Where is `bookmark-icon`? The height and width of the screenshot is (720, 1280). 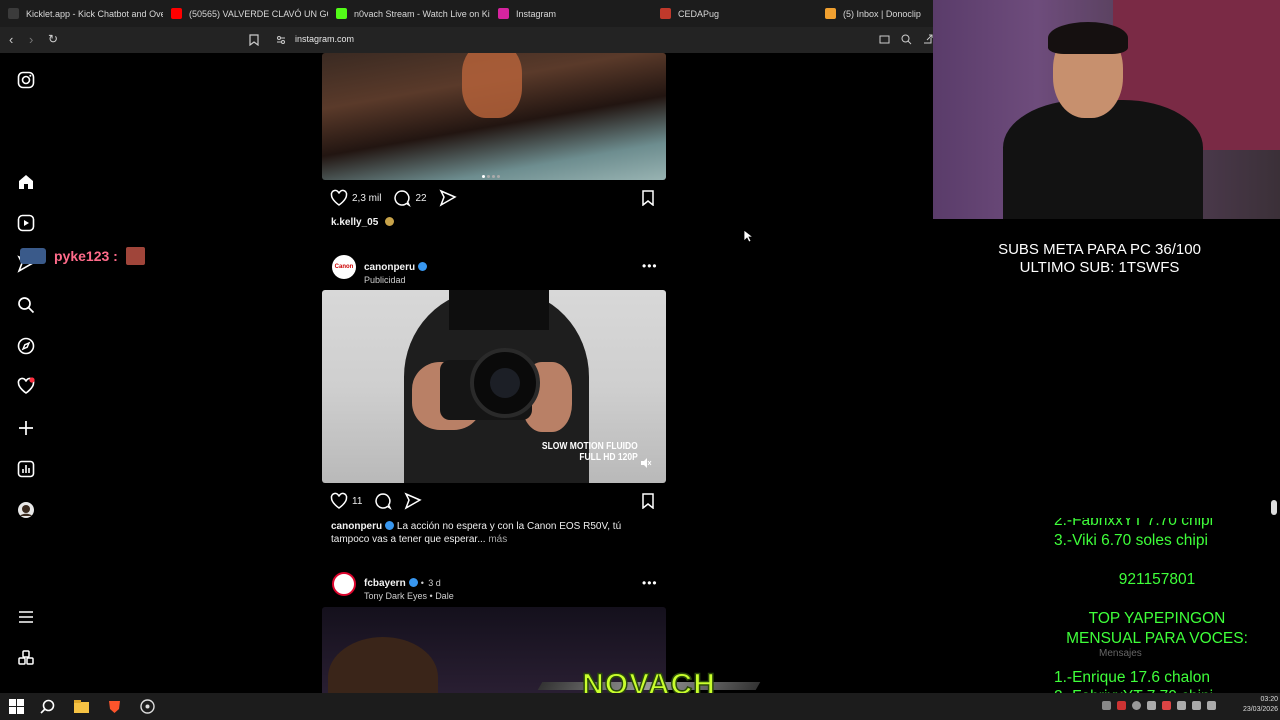
bookmark-icon is located at coordinates (254, 40).